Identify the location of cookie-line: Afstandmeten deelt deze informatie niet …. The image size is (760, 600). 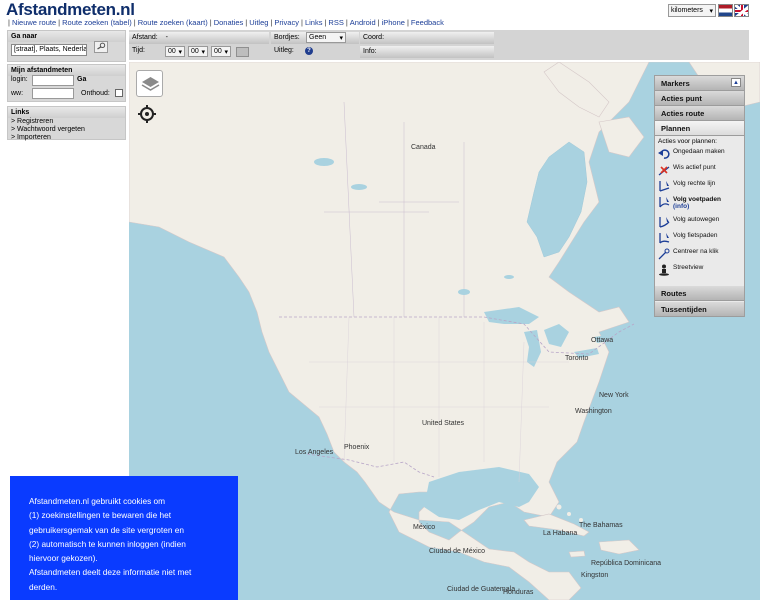
(110, 572).